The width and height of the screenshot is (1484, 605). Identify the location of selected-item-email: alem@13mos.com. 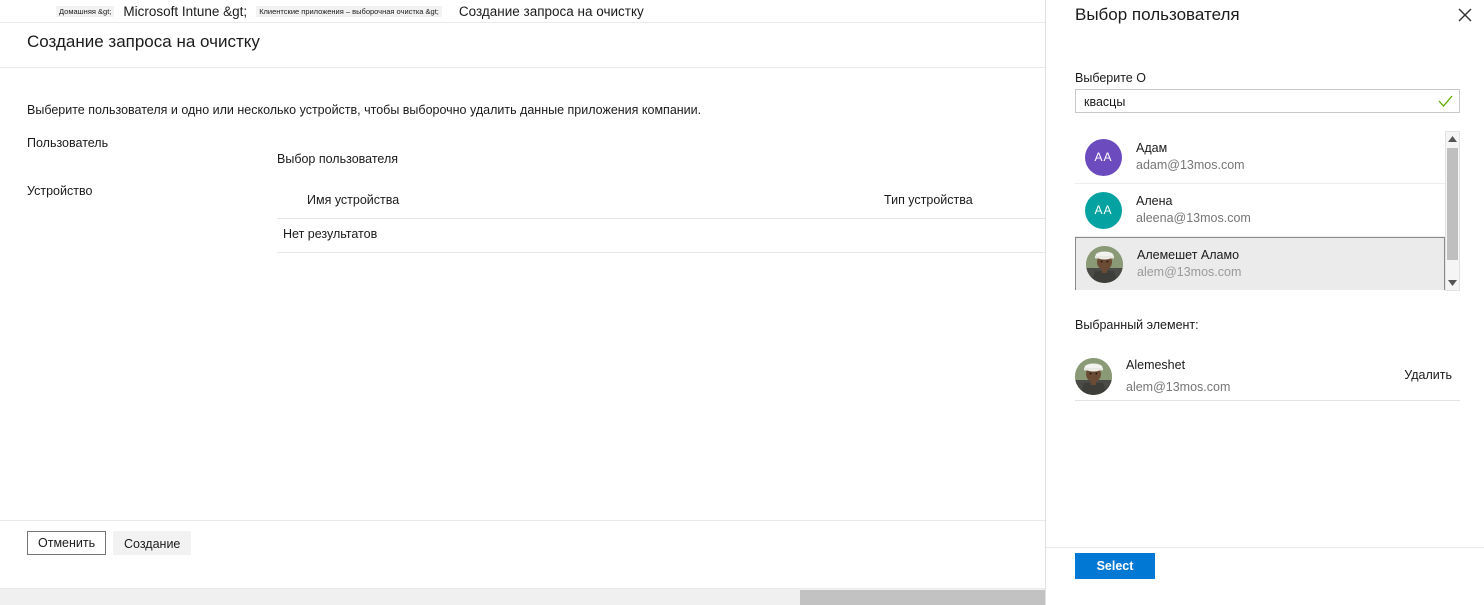
(1178, 387).